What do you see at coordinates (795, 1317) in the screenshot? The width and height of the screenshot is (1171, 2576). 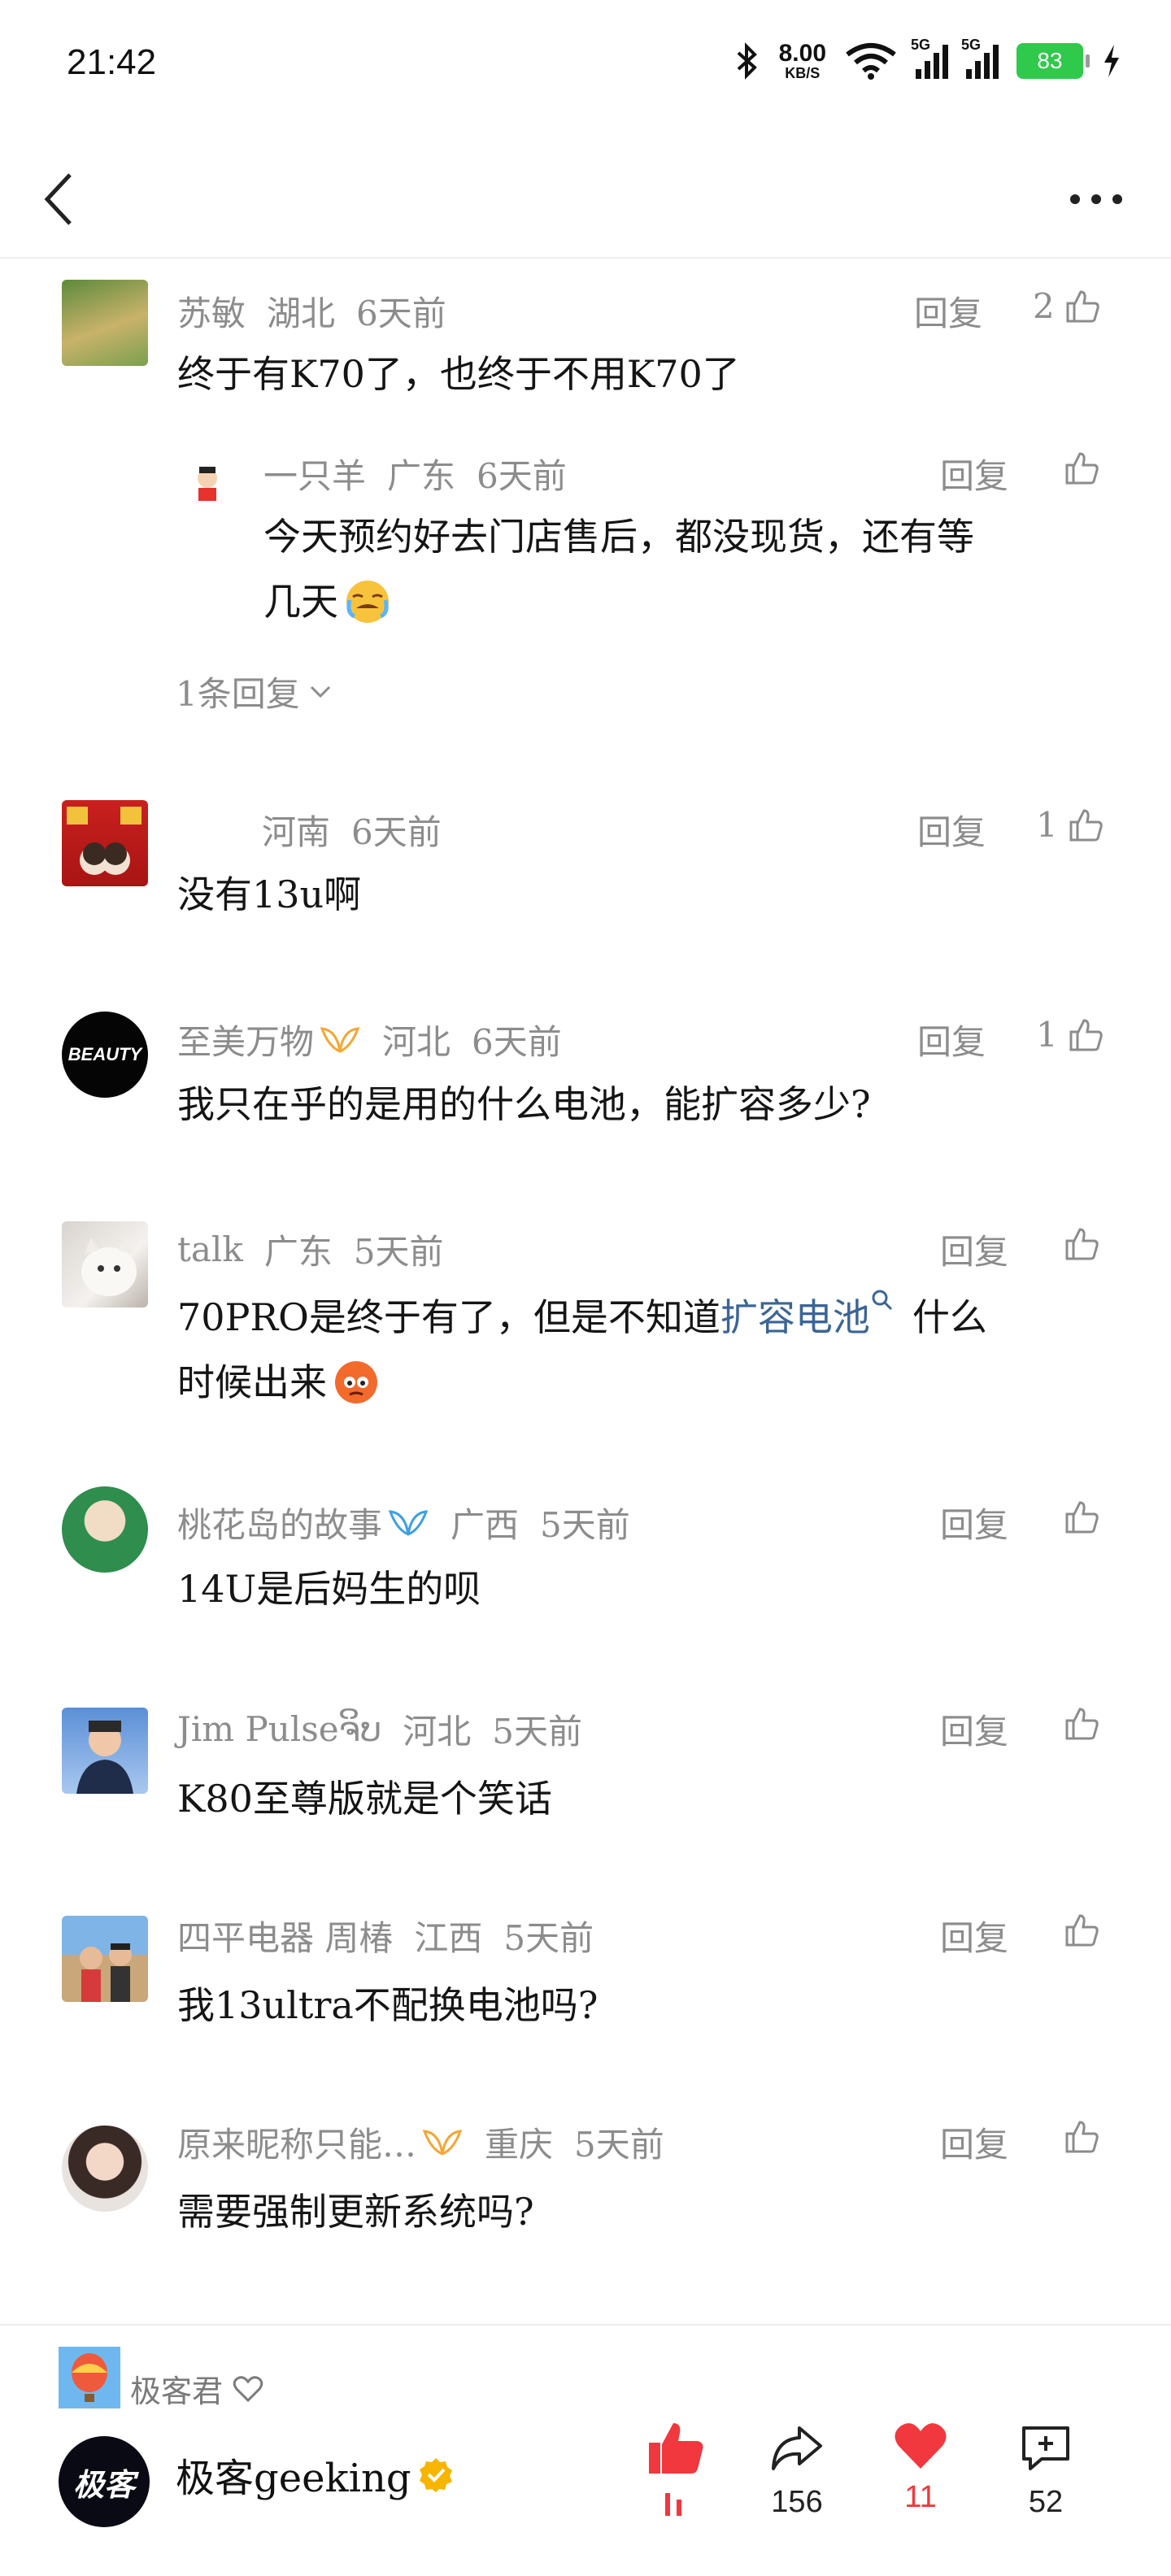 I see `search-keyword-link: 扩容电池` at bounding box center [795, 1317].